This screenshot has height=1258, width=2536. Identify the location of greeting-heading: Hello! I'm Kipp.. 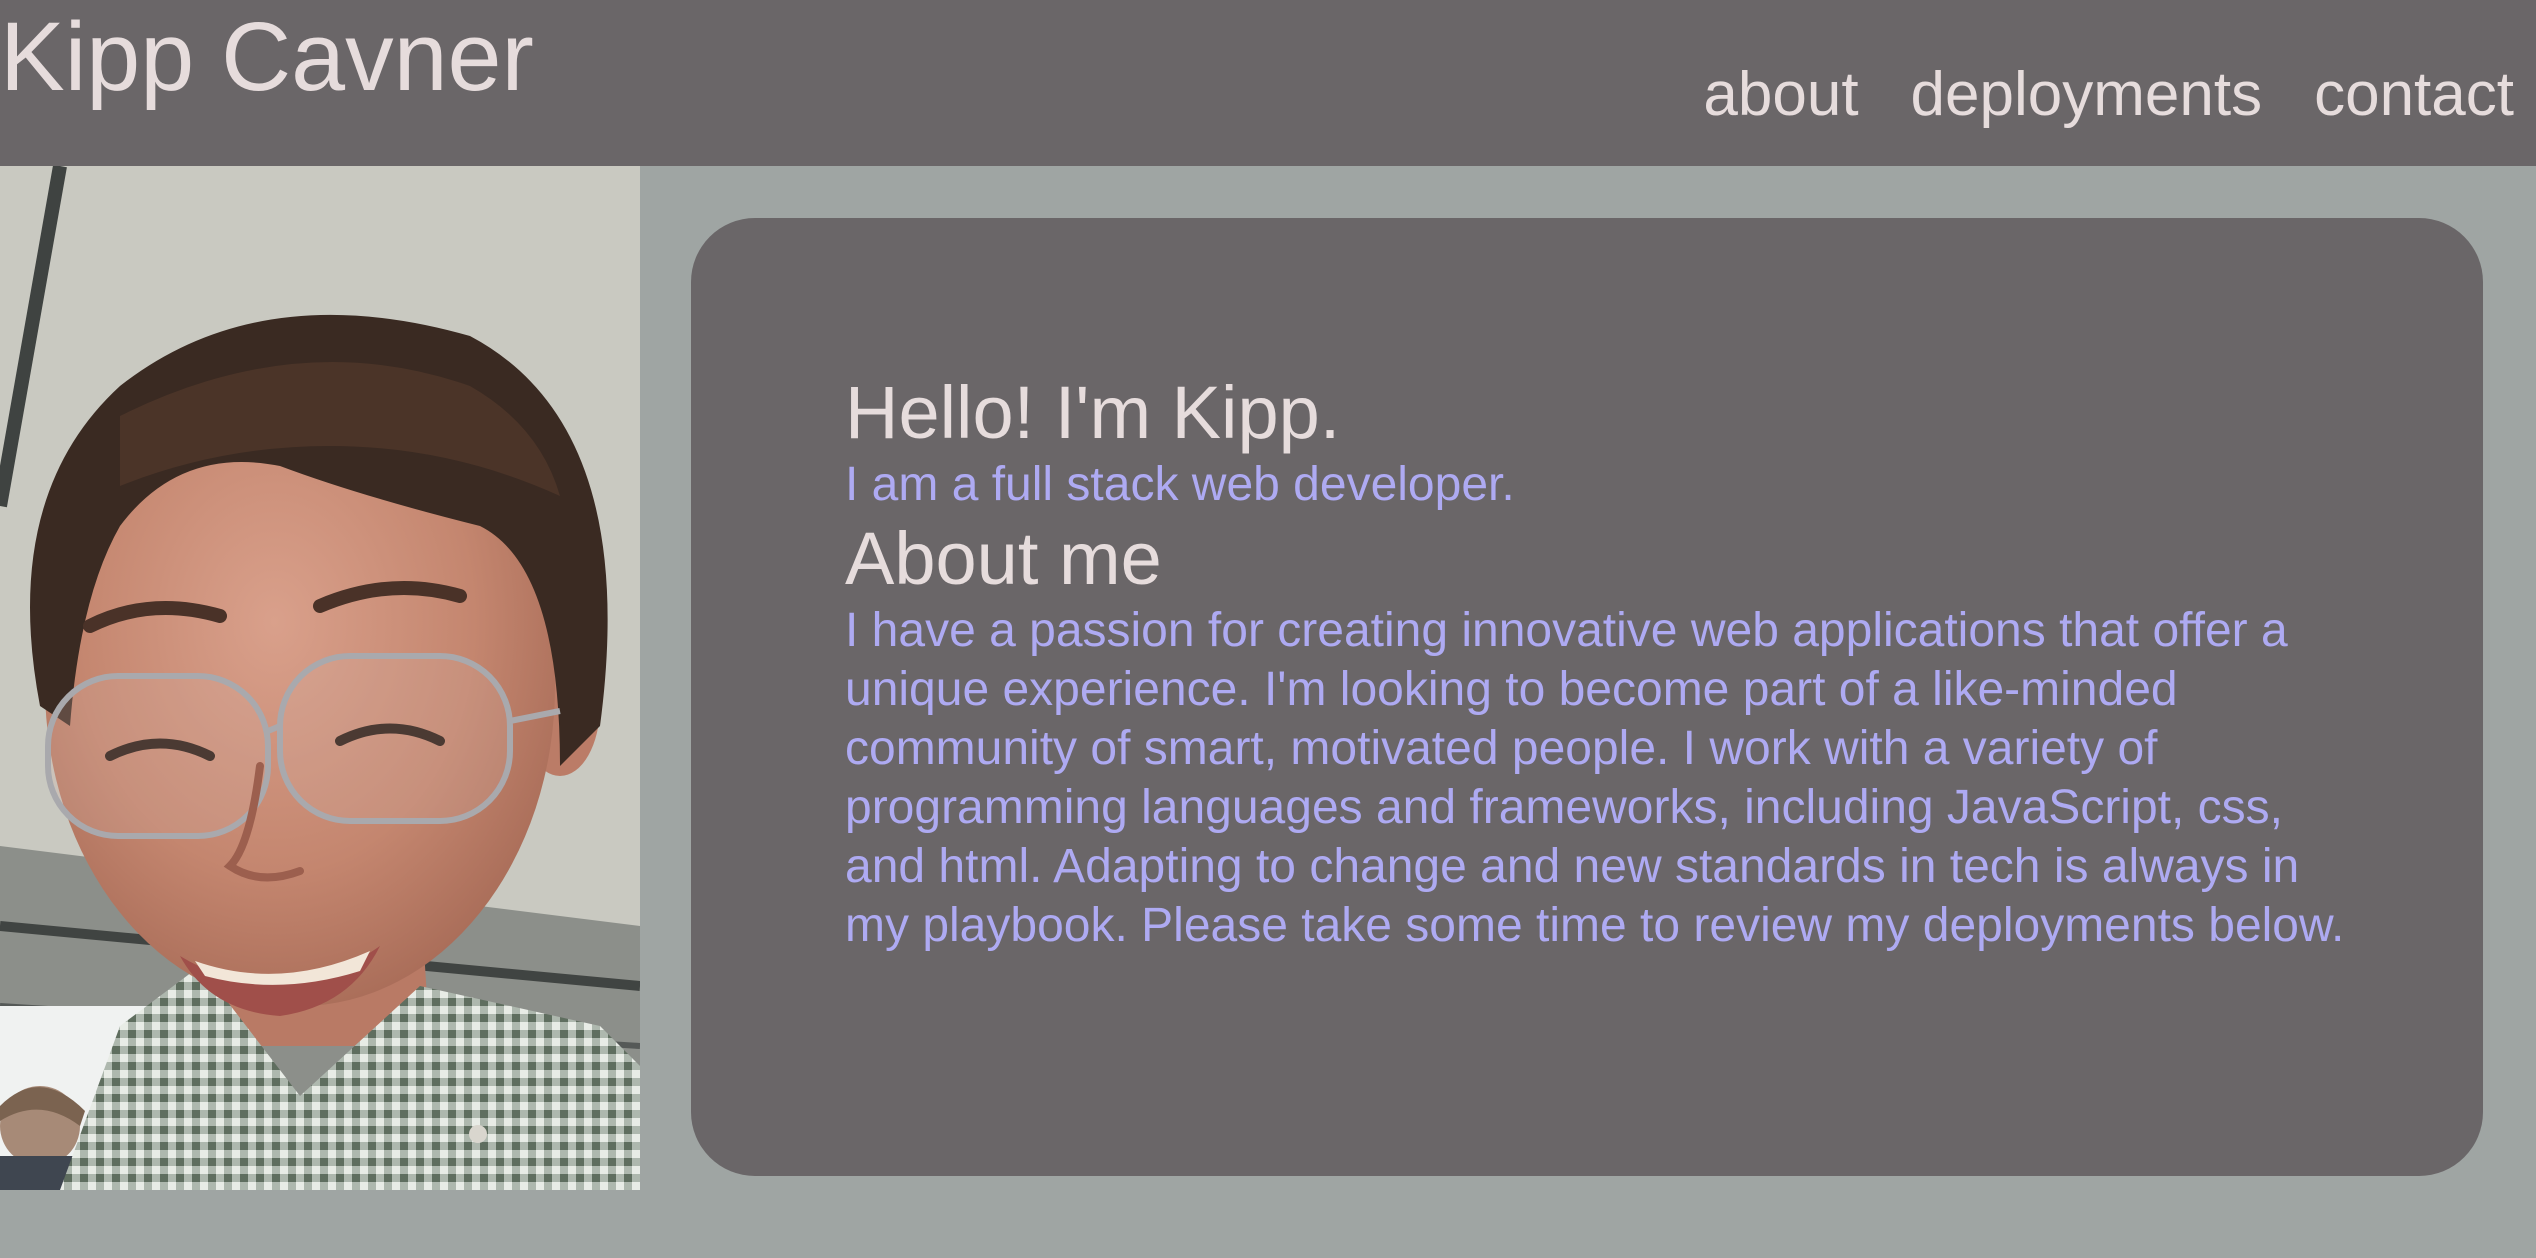
(1093, 412).